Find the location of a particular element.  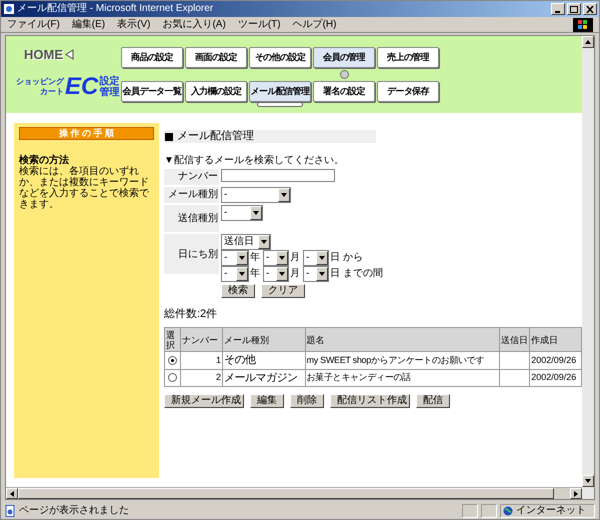

menu-item: ヘルプ(H) is located at coordinates (314, 25).